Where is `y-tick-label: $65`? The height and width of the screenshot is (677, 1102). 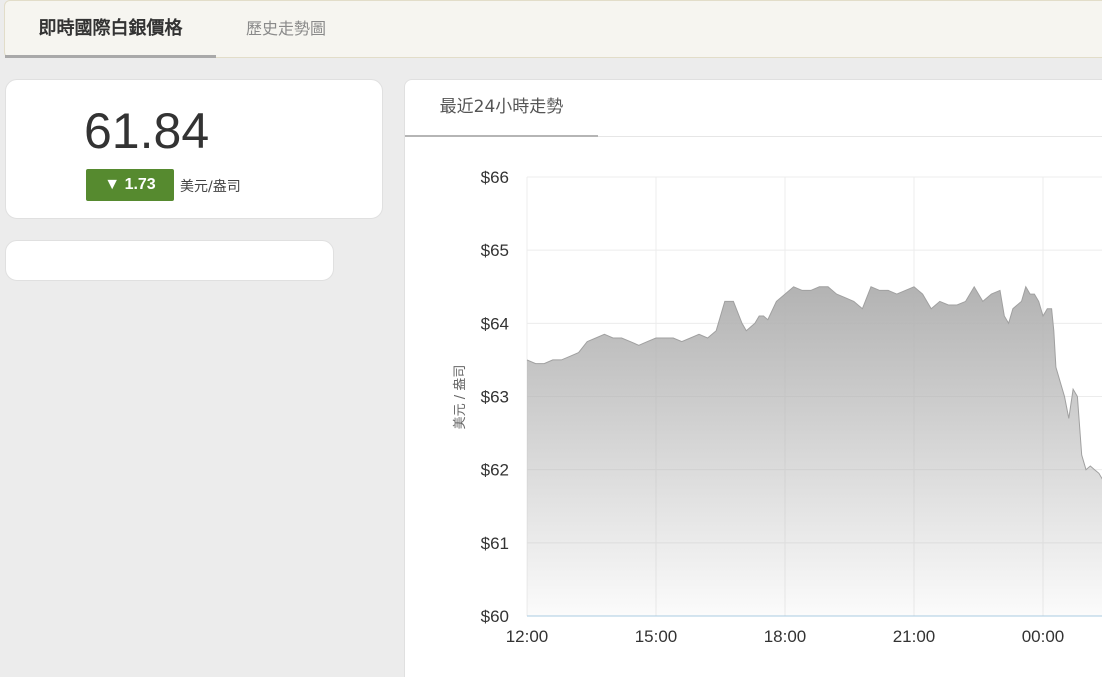
y-tick-label: $65 is located at coordinates (495, 250).